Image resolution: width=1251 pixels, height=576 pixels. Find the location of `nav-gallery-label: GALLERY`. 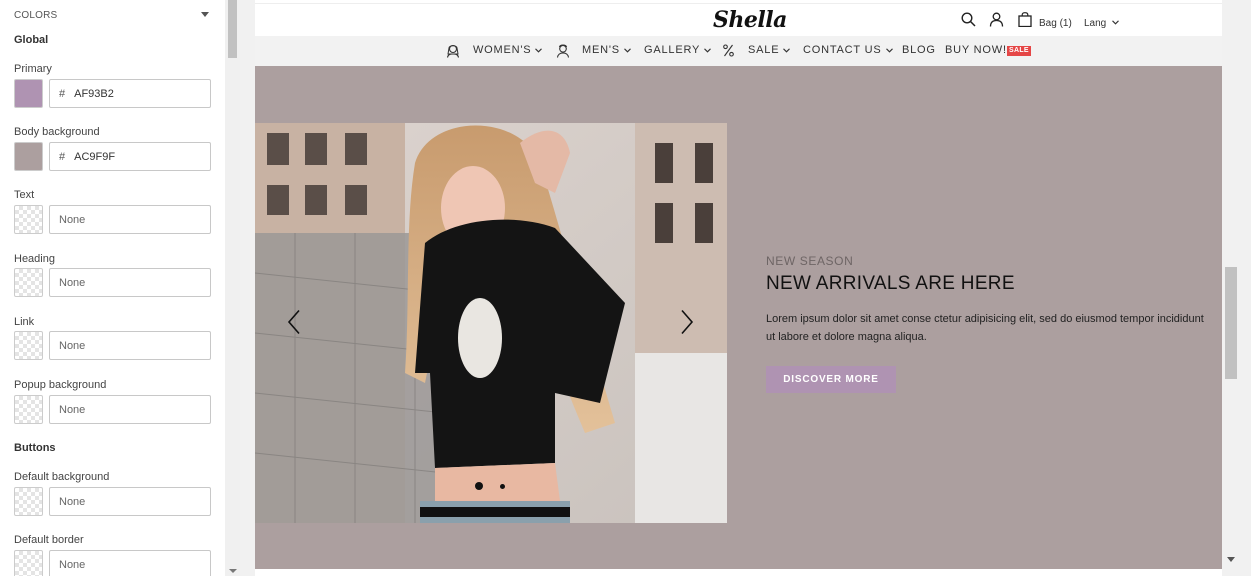

nav-gallery-label: GALLERY is located at coordinates (672, 50).